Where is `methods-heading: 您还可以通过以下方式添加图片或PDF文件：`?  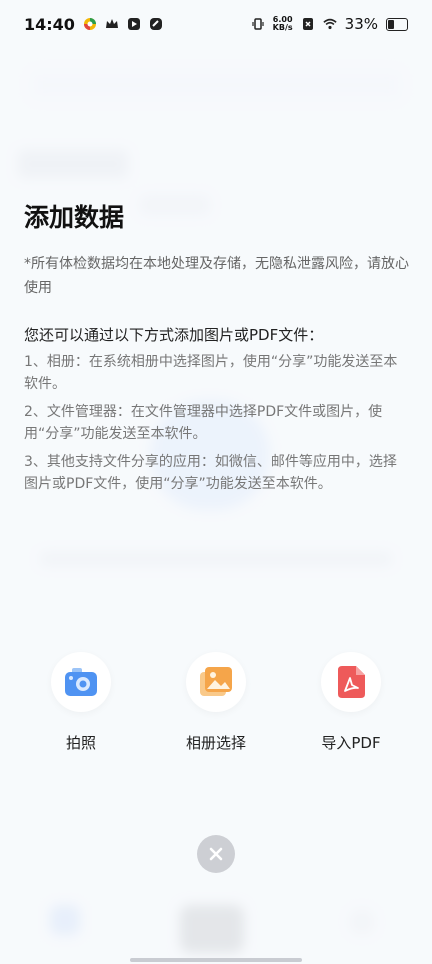
methods-heading: 您还可以通过以下方式添加图片或PDF文件： is located at coordinates (174, 335).